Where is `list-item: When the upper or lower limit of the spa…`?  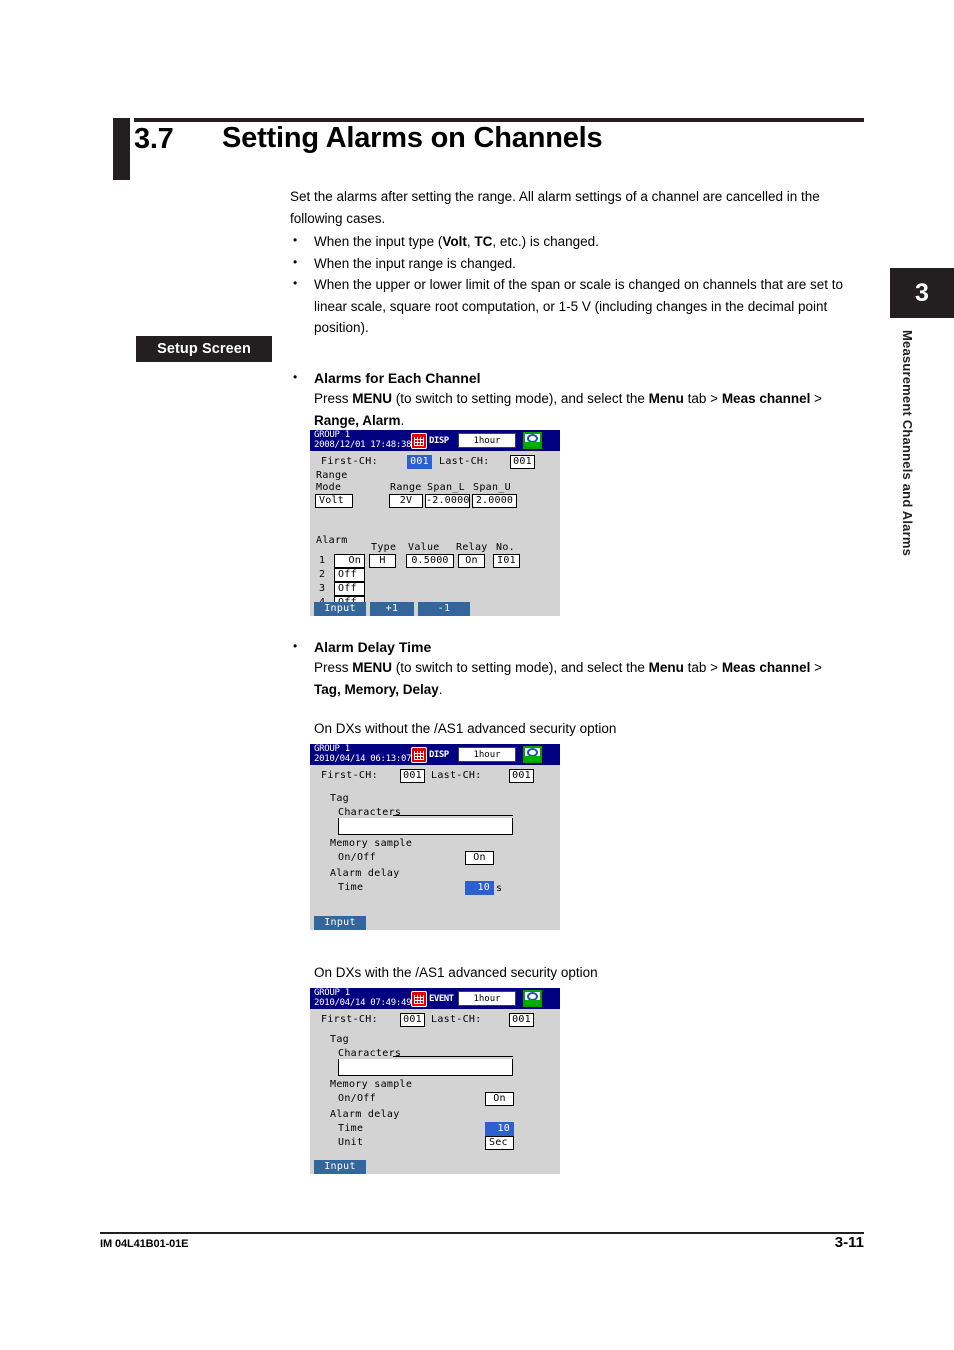
list-item: When the upper or lower limit of the spa… is located at coordinates (577, 306).